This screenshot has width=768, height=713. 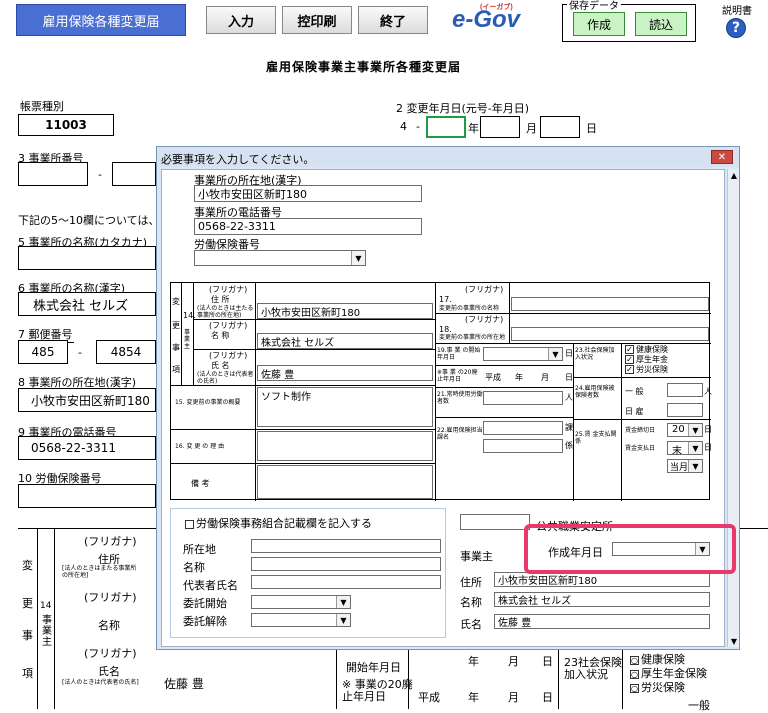 What do you see at coordinates (473, 128) in the screenshot?
I see `year-label: 年` at bounding box center [473, 128].